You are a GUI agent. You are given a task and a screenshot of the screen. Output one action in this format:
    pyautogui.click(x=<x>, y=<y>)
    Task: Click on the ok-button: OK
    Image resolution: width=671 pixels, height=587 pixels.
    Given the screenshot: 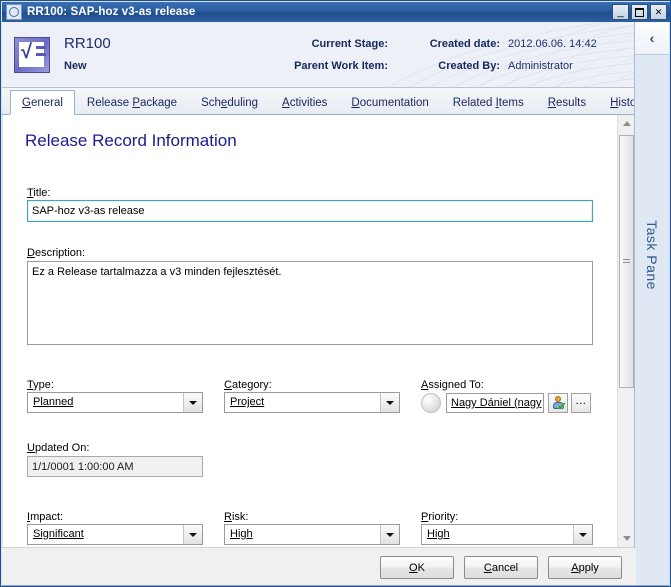 What is the action you would take?
    pyautogui.click(x=417, y=567)
    